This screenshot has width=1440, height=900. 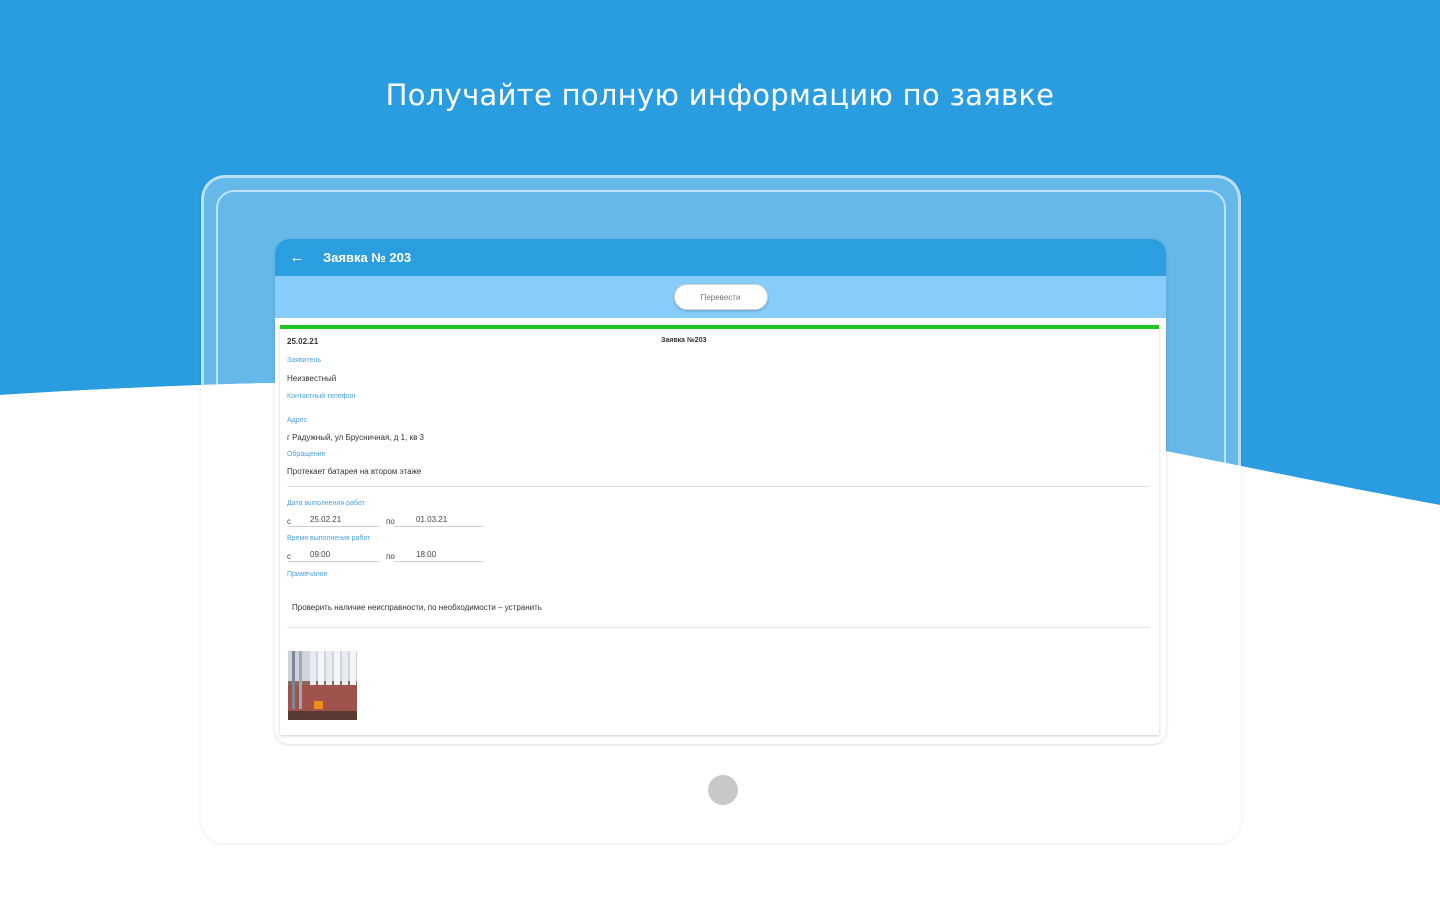 I want to click on date-from-field: 25.02.21, so click(x=334, y=521).